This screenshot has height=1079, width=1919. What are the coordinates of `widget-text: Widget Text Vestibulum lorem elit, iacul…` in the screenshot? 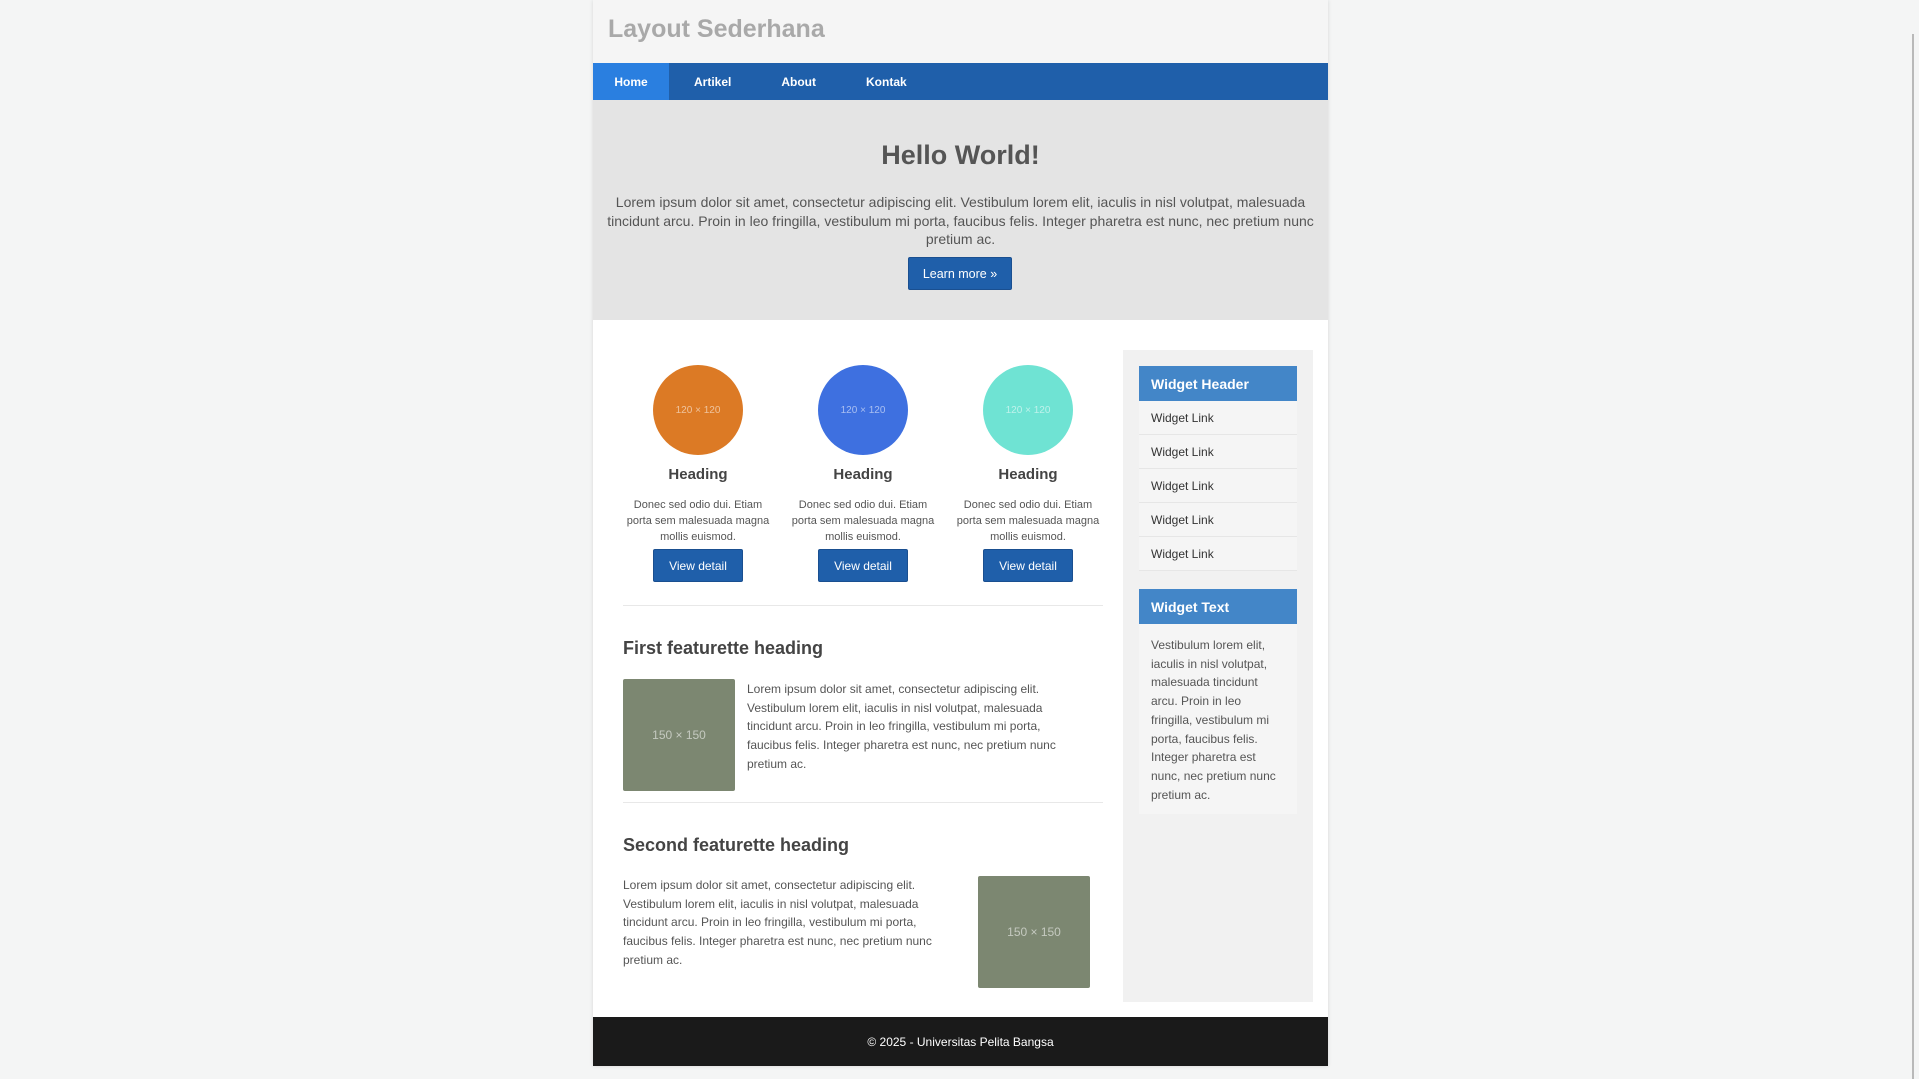 It's located at (1218, 702).